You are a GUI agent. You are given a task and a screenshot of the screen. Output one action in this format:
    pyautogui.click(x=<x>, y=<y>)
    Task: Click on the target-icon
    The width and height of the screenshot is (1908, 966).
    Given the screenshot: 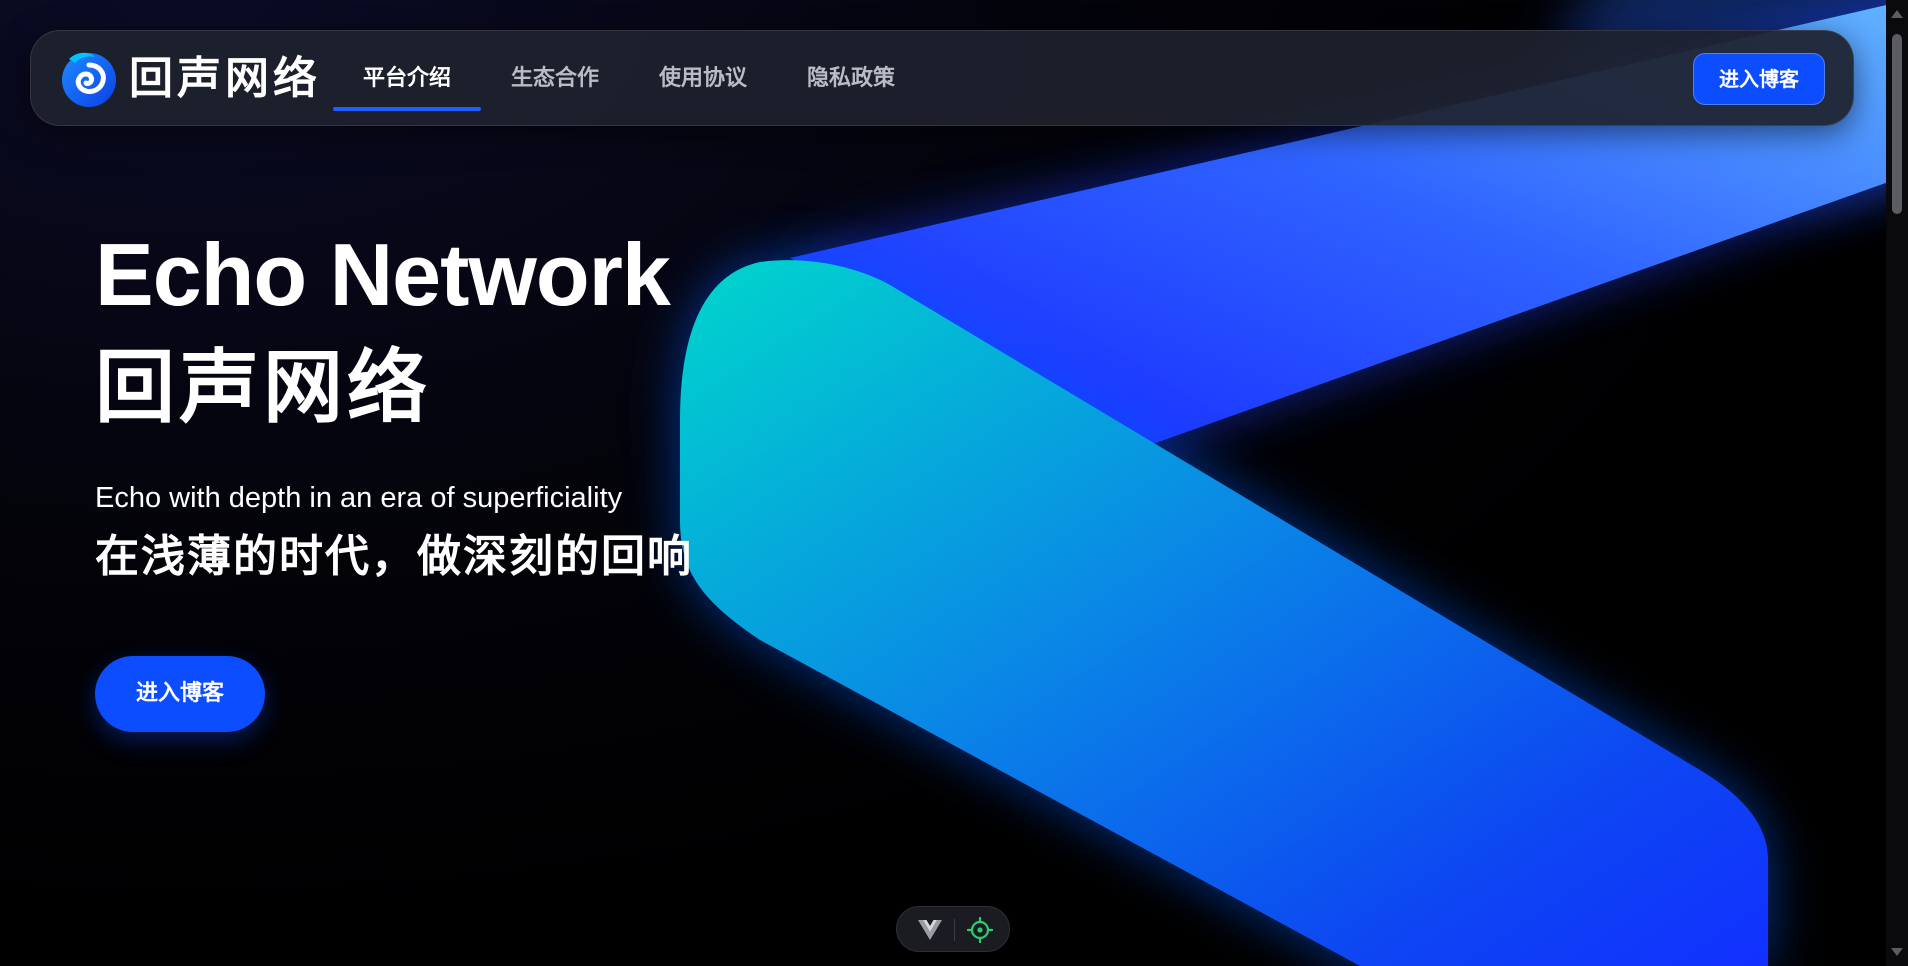 What is the action you would take?
    pyautogui.click(x=980, y=930)
    